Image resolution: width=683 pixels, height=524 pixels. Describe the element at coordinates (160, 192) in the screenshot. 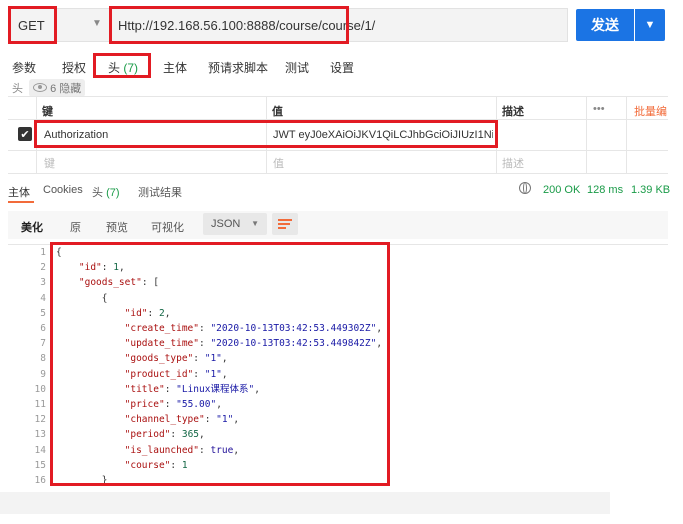

I see `tab-test-results: 测试结果` at that location.